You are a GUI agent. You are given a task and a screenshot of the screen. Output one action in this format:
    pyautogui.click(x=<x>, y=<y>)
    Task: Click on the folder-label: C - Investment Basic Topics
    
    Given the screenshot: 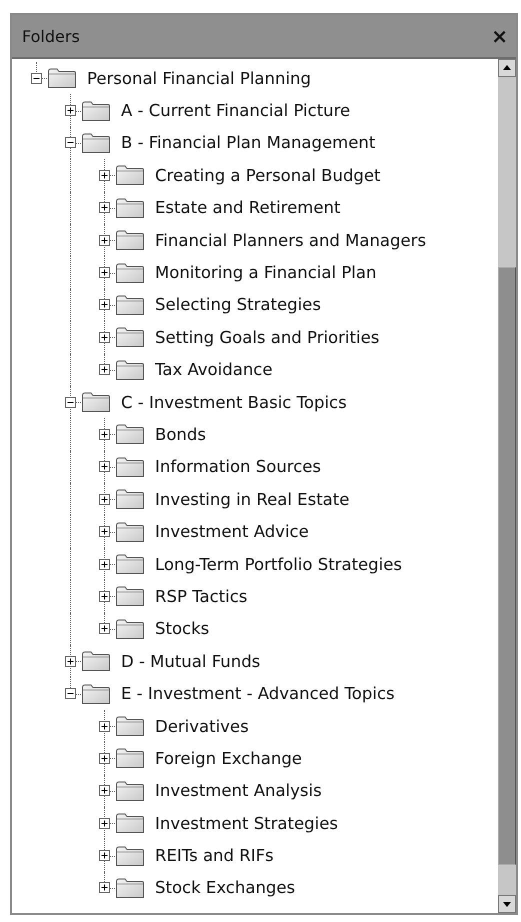 What is the action you would take?
    pyautogui.click(x=234, y=402)
    